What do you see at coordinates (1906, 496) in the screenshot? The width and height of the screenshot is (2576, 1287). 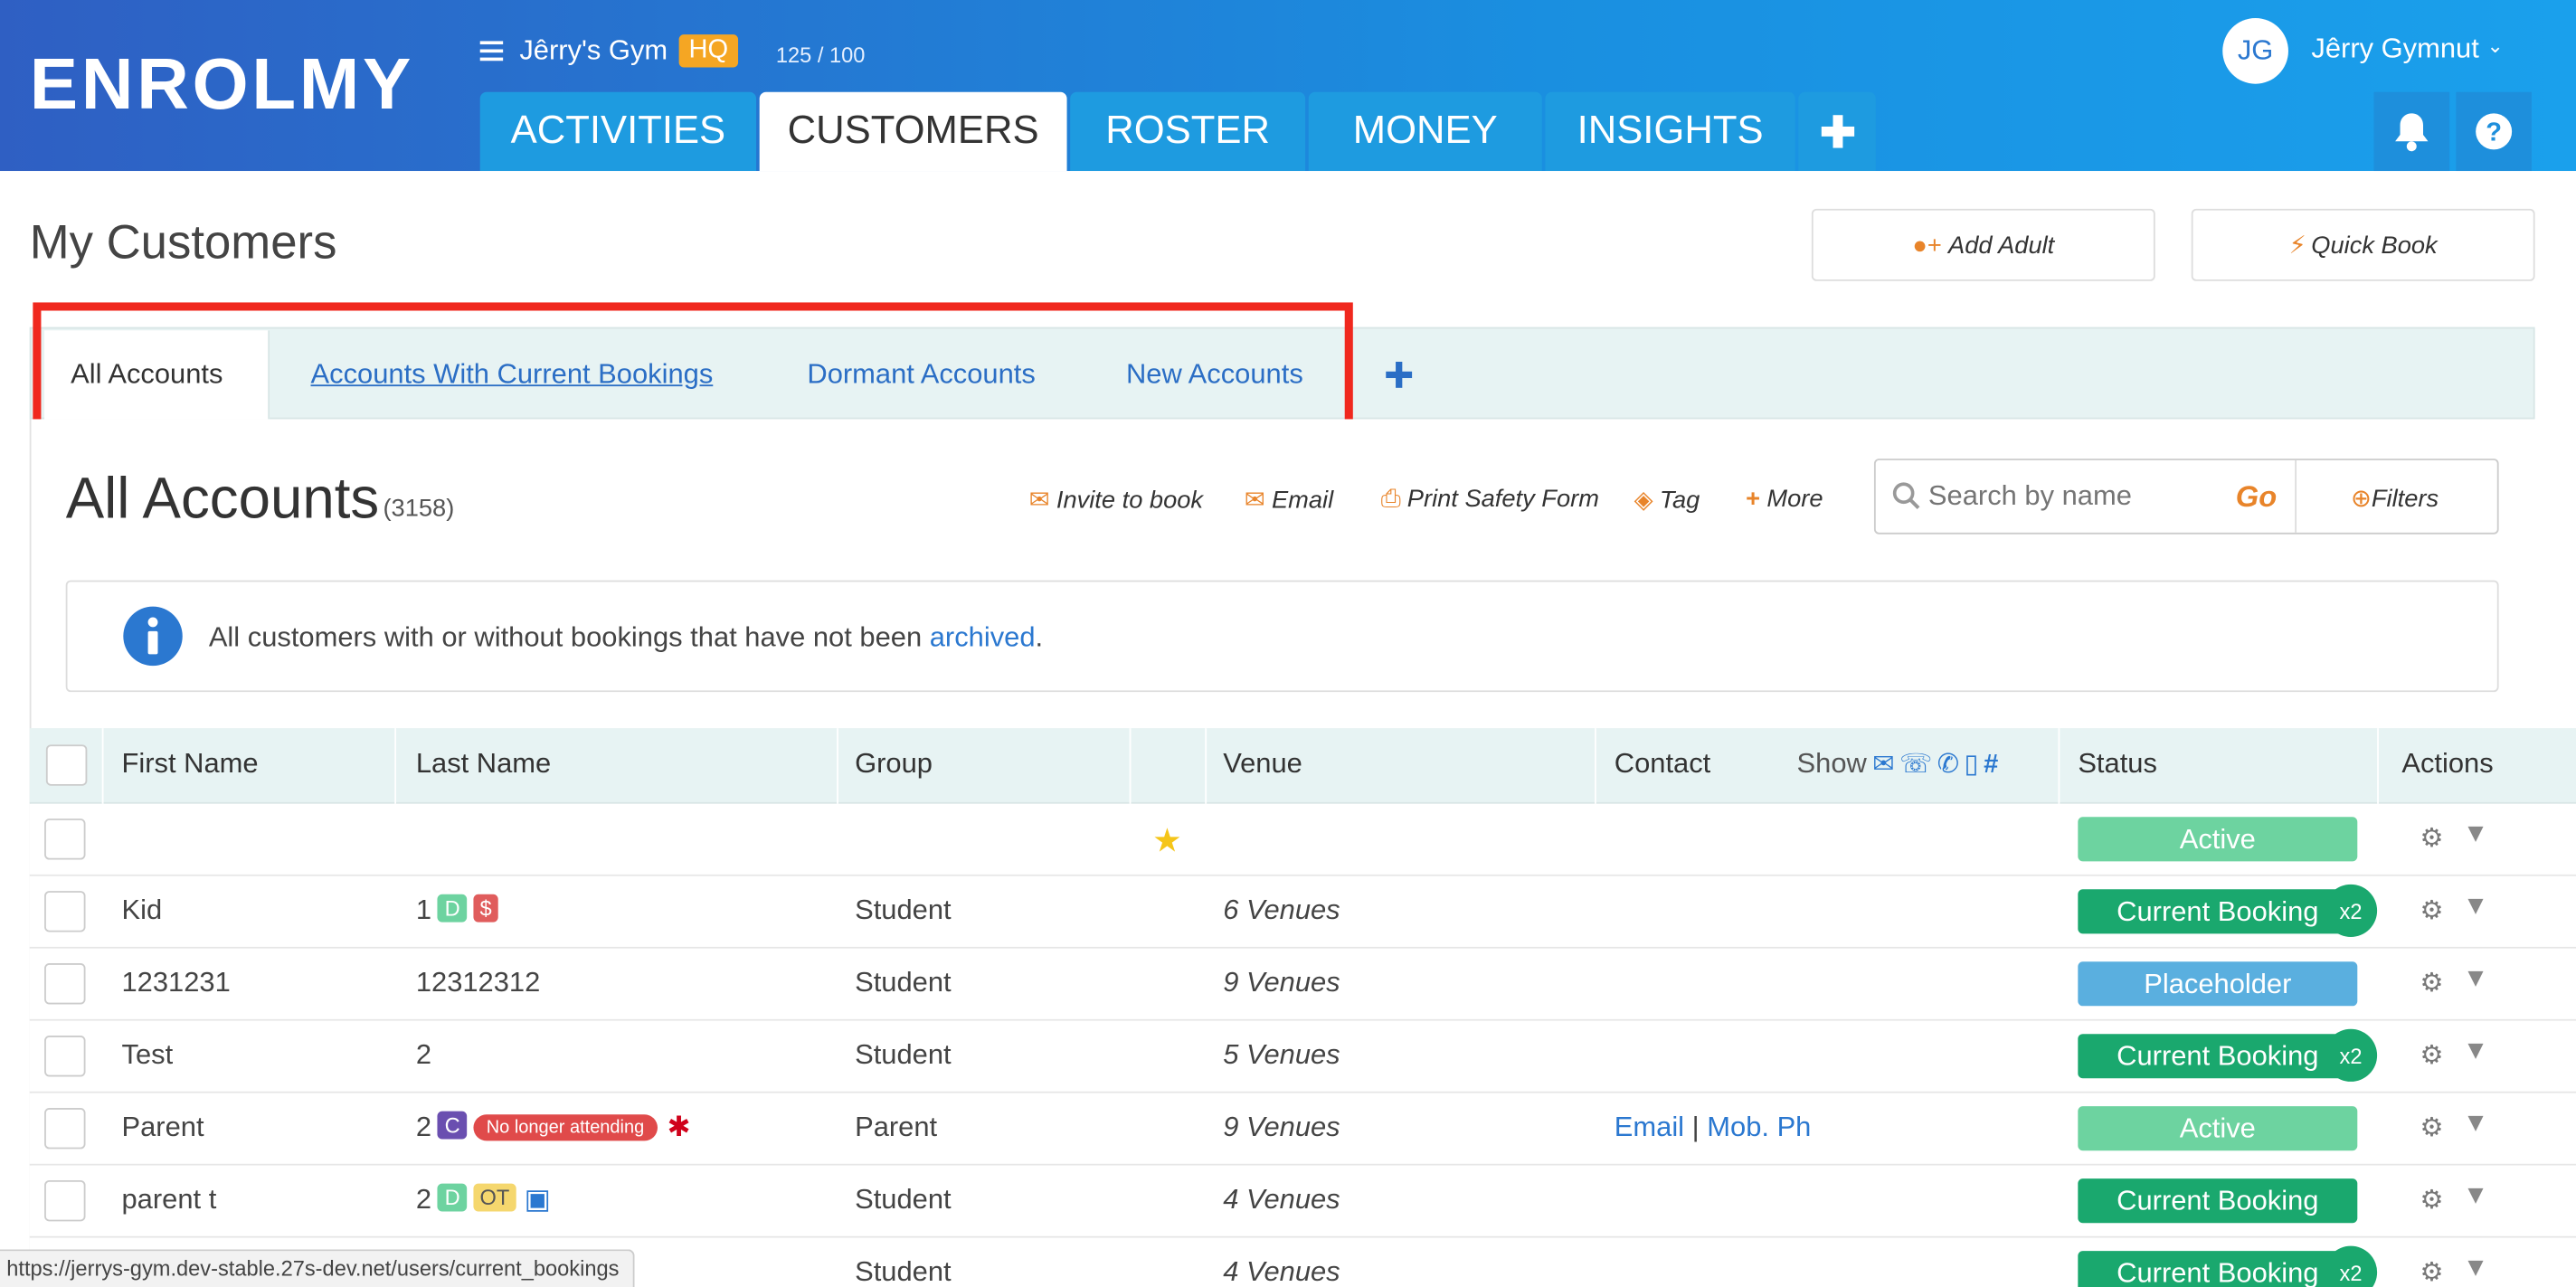 I see `search-icon` at bounding box center [1906, 496].